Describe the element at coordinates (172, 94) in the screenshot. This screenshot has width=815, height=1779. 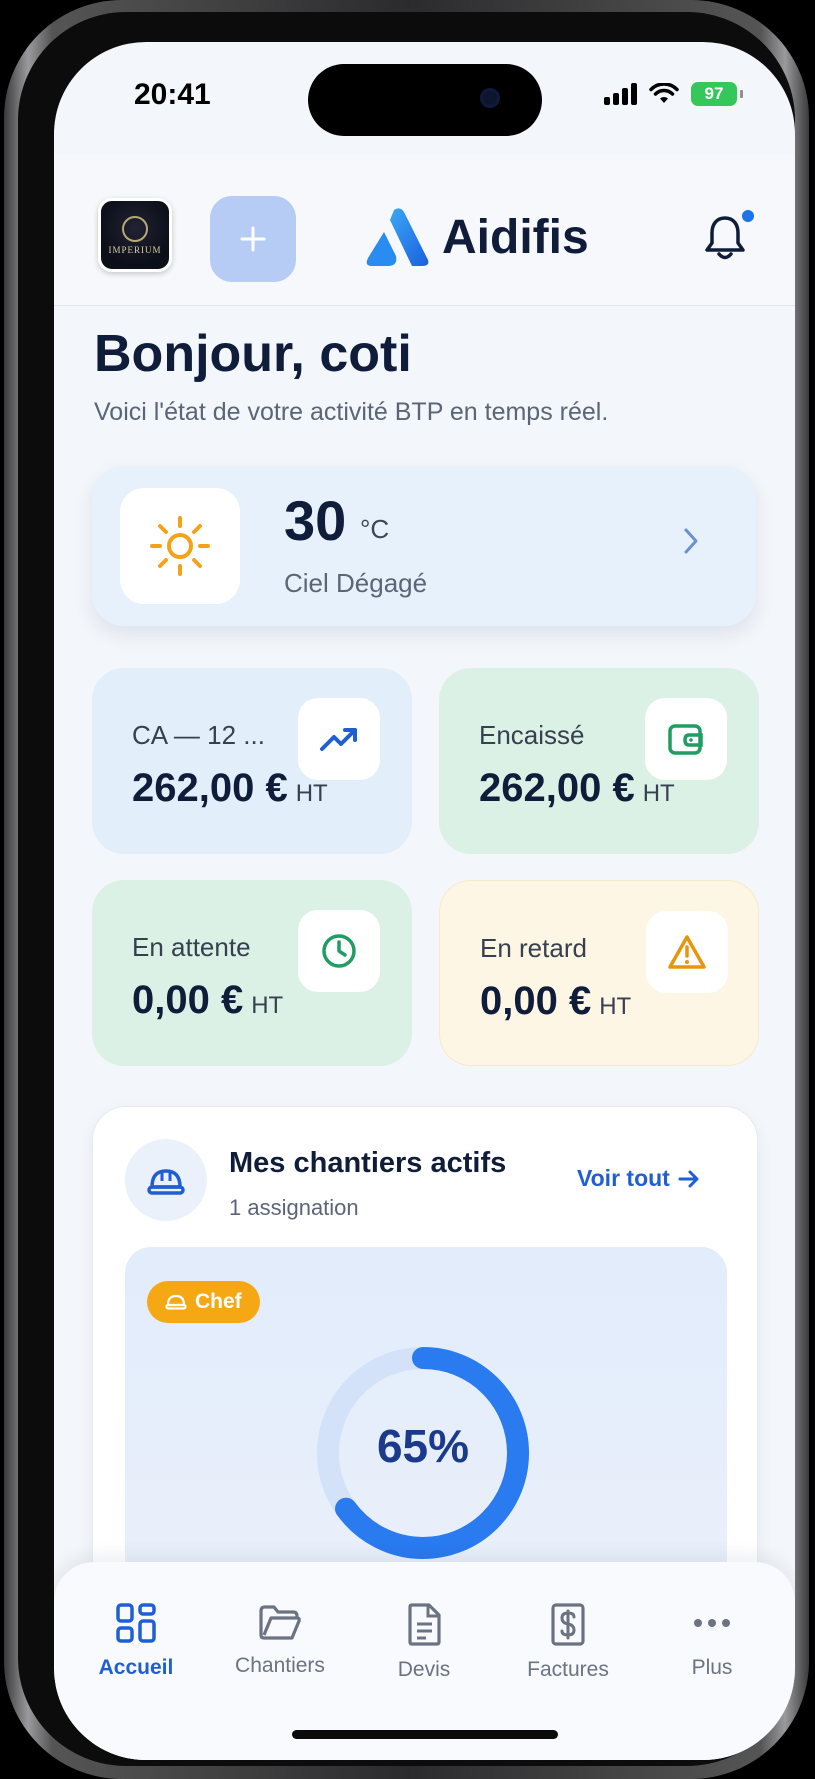
I see `status-time: 20:41` at that location.